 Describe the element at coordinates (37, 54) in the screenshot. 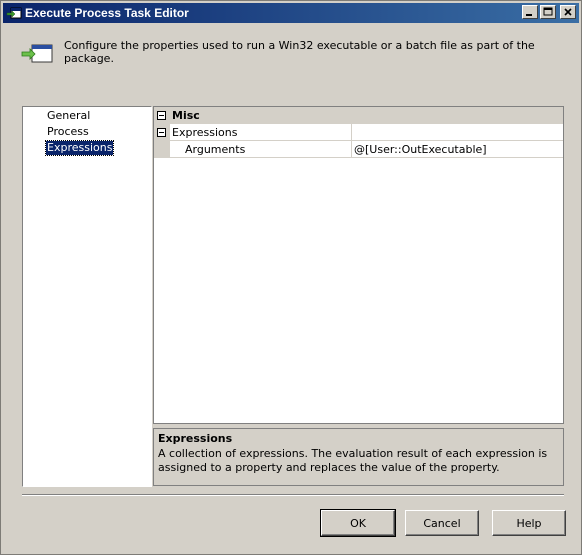

I see `task-header-icon` at that location.